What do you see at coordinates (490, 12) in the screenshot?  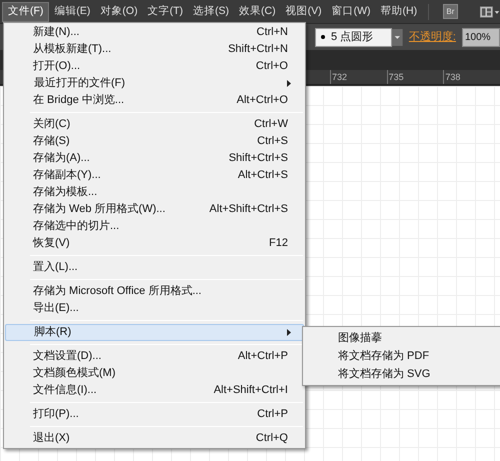 I see `workspace-switcher-icon` at bounding box center [490, 12].